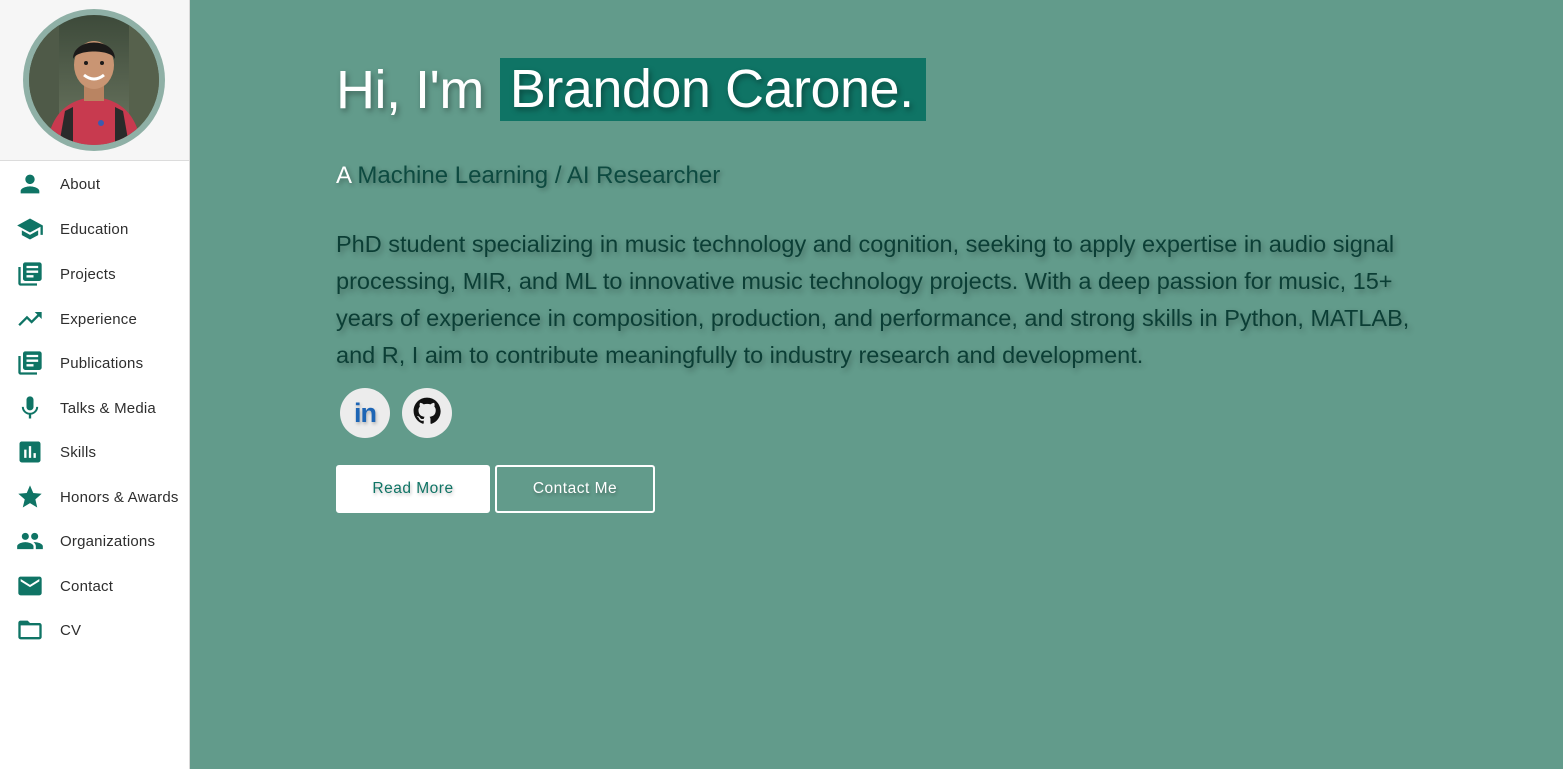  I want to click on avatar, so click(94, 80).